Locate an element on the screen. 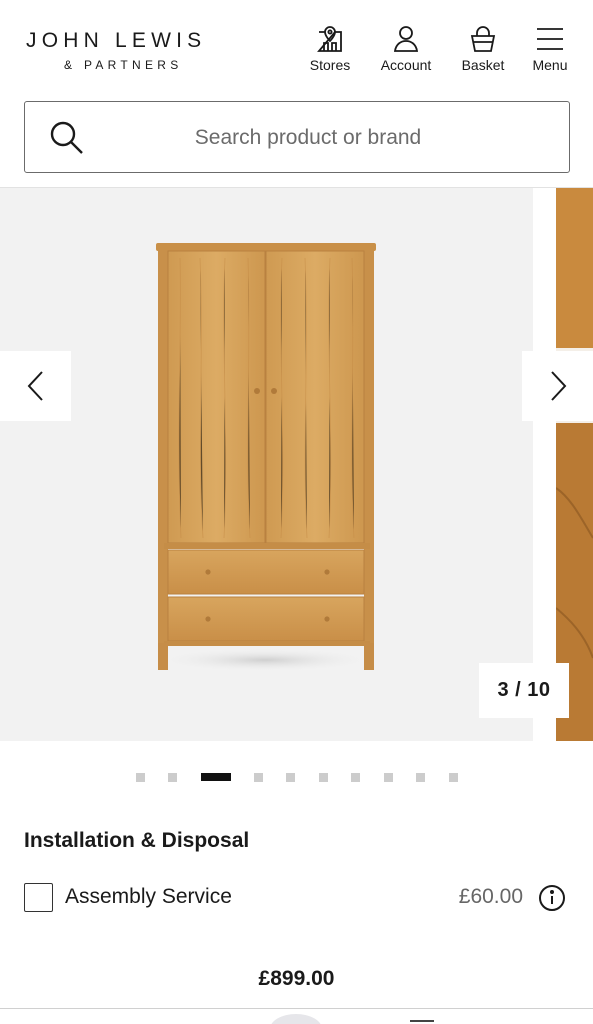 The image size is (593, 1024). logo-sub-text: & PARTNERS is located at coordinates (123, 65).